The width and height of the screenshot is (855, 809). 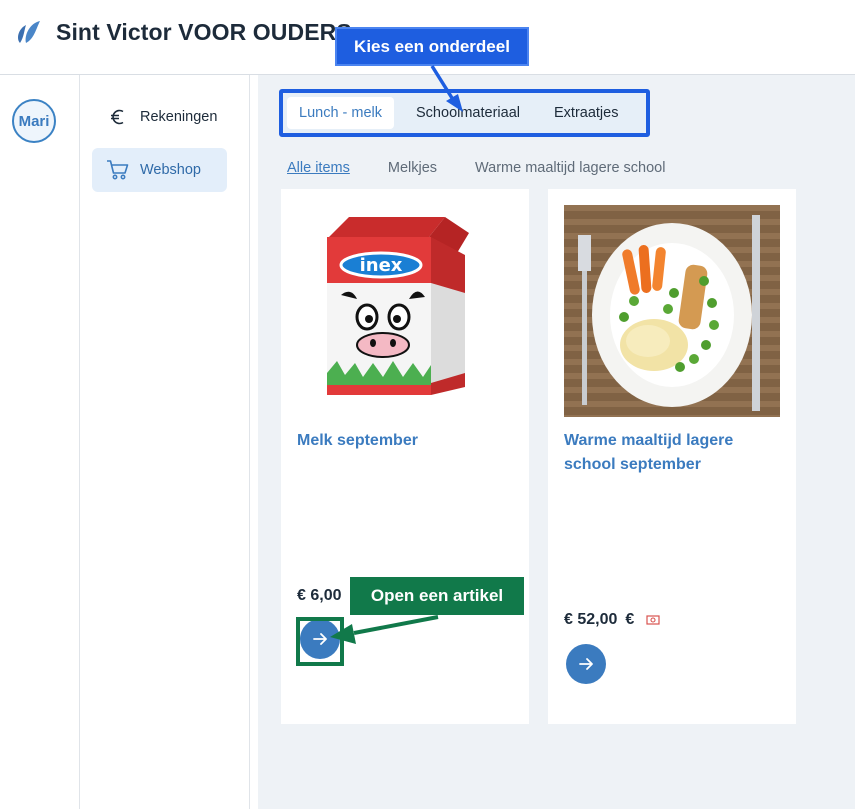 What do you see at coordinates (381, 265) in the screenshot?
I see `svg-text: inex` at bounding box center [381, 265].